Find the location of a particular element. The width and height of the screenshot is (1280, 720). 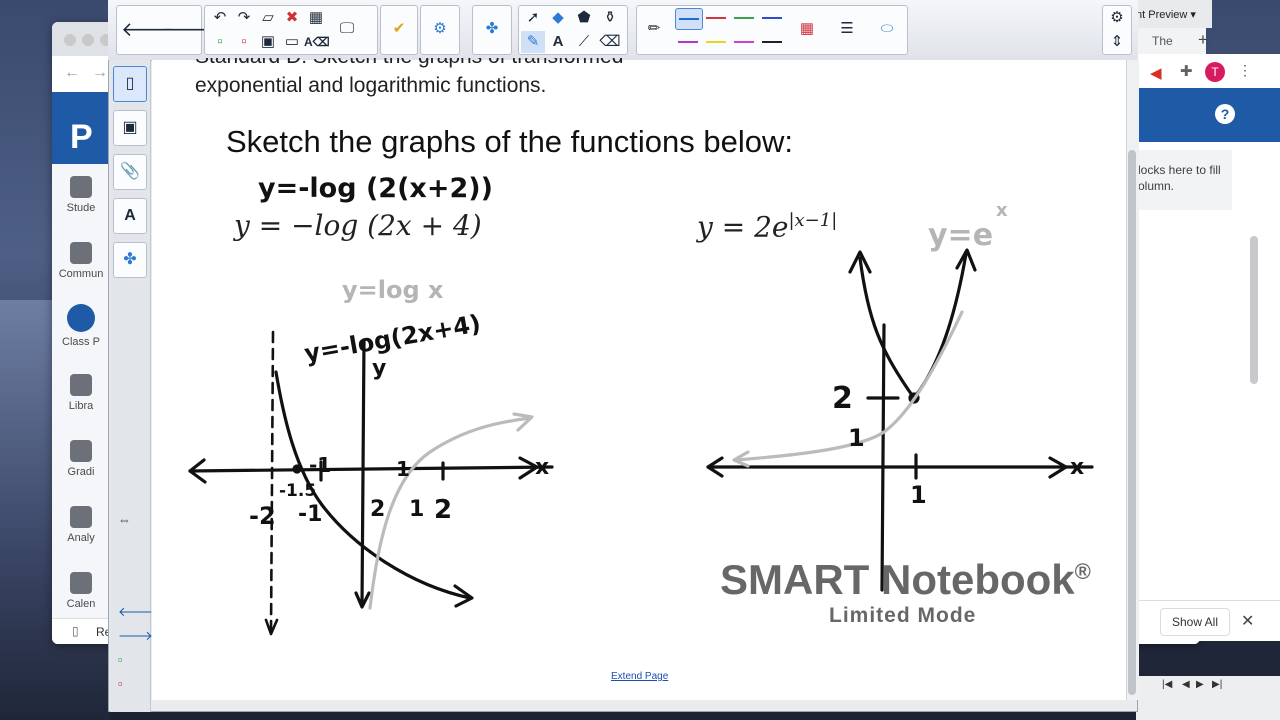

attachments-tab-icon: 📎 is located at coordinates (130, 172).